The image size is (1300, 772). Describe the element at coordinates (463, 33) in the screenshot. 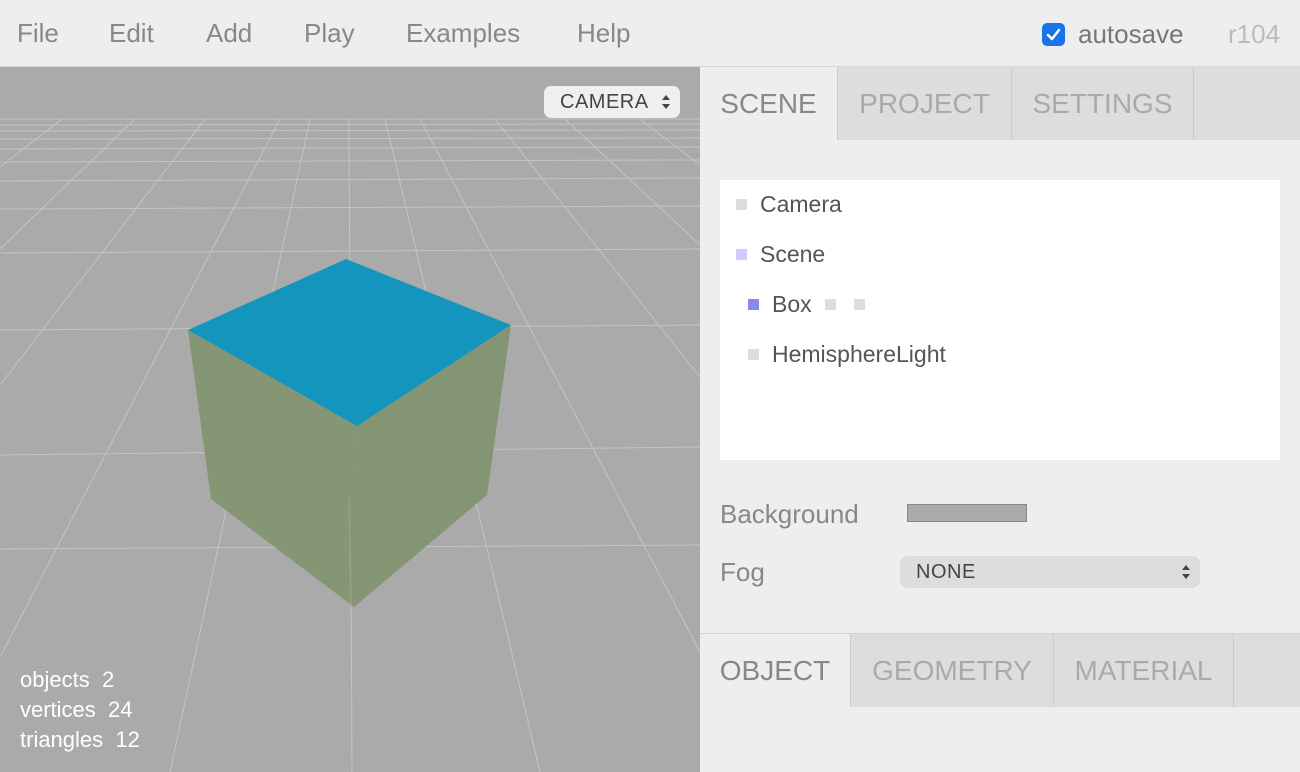

I see `menu-examples: Examples` at that location.